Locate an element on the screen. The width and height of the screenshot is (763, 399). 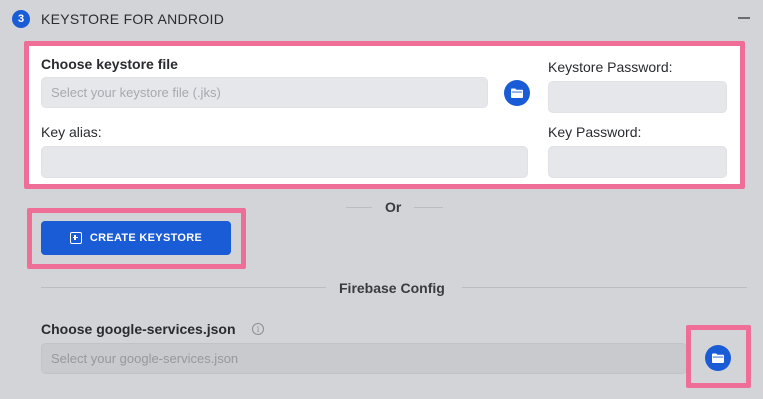
firebase-divider-left is located at coordinates (183, 287).